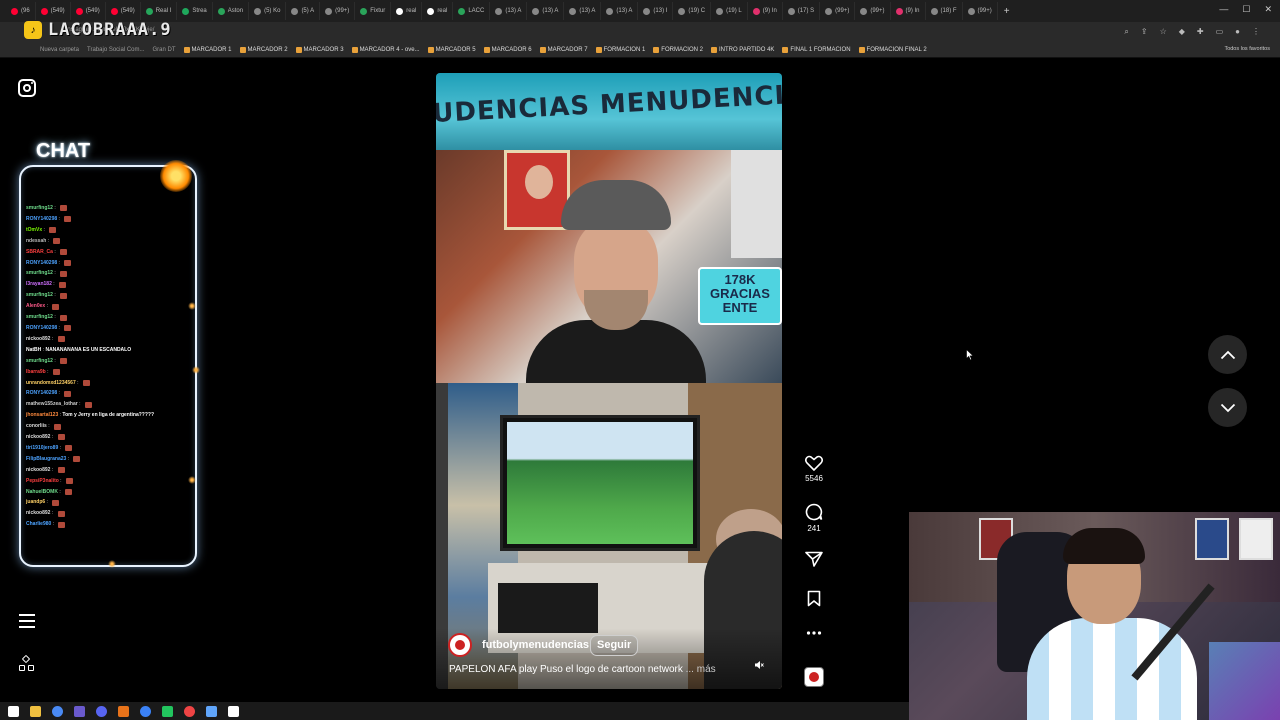 The width and height of the screenshot is (1280, 720). I want to click on account-username: futbolymenudencias, so click(535, 645).